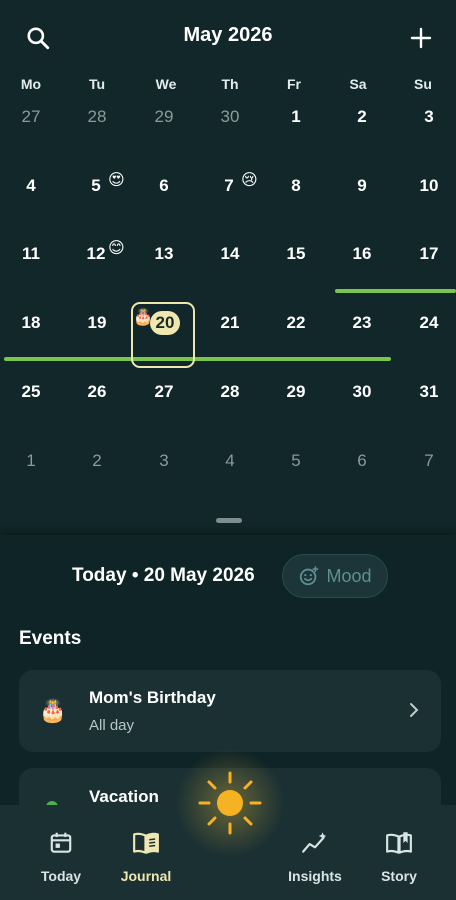 Image resolution: width=456 pixels, height=900 pixels. Describe the element at coordinates (426, 323) in the screenshot. I see `calendar-day: 24` at that location.